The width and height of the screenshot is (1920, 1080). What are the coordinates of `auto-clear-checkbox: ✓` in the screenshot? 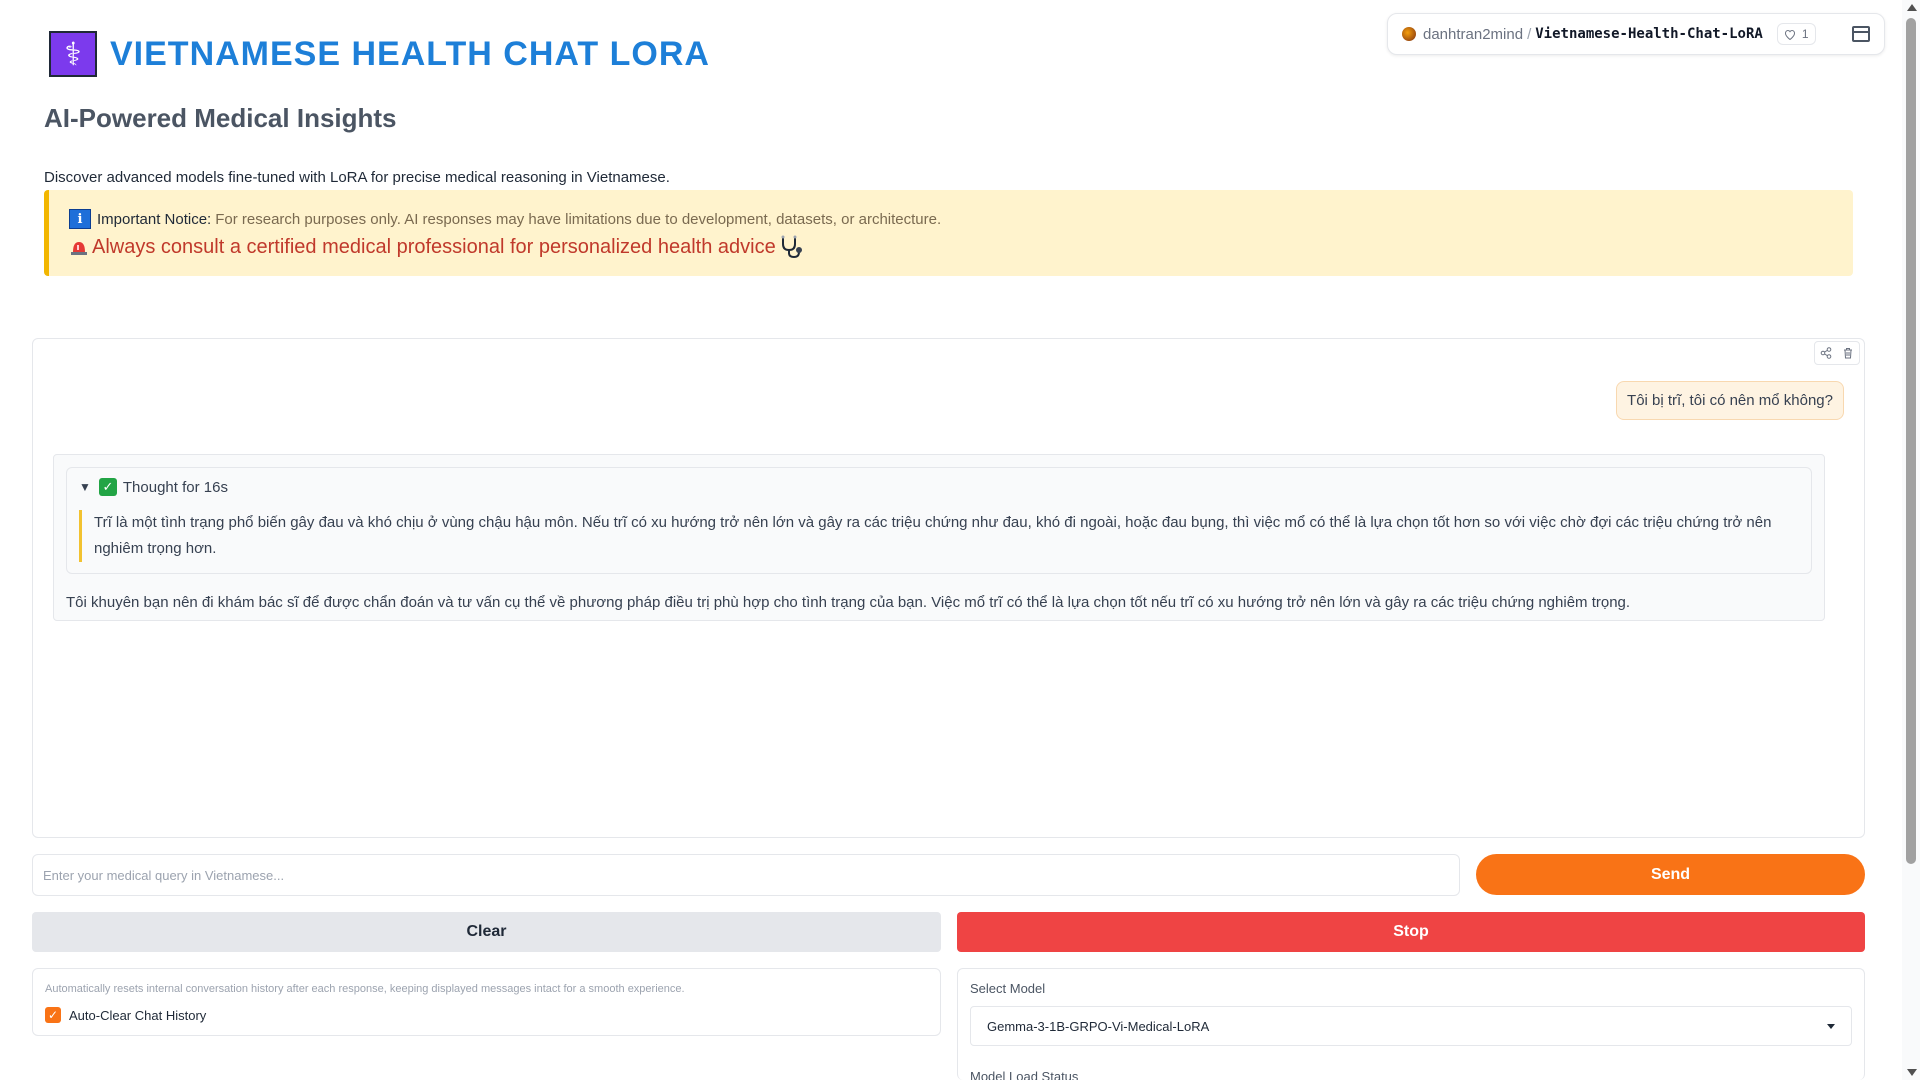 It's located at (53, 1015).